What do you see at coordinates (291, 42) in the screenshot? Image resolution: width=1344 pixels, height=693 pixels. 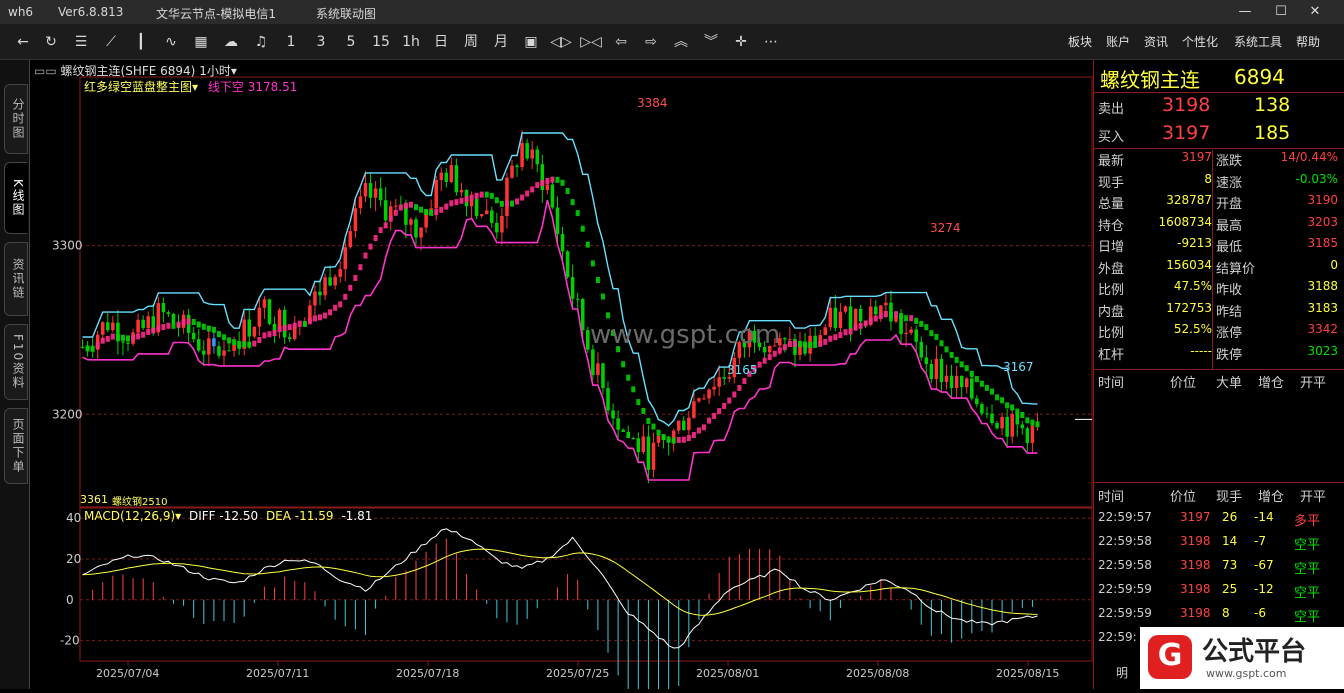 I see `period-1: 1` at bounding box center [291, 42].